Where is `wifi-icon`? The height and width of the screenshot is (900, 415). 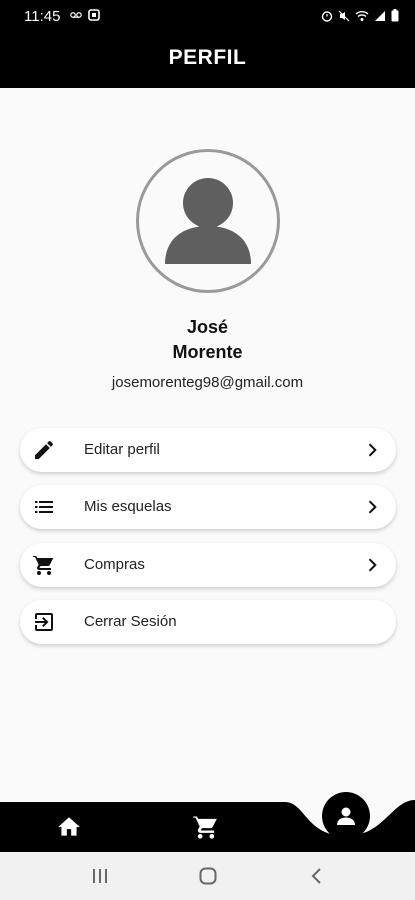 wifi-icon is located at coordinates (362, 15).